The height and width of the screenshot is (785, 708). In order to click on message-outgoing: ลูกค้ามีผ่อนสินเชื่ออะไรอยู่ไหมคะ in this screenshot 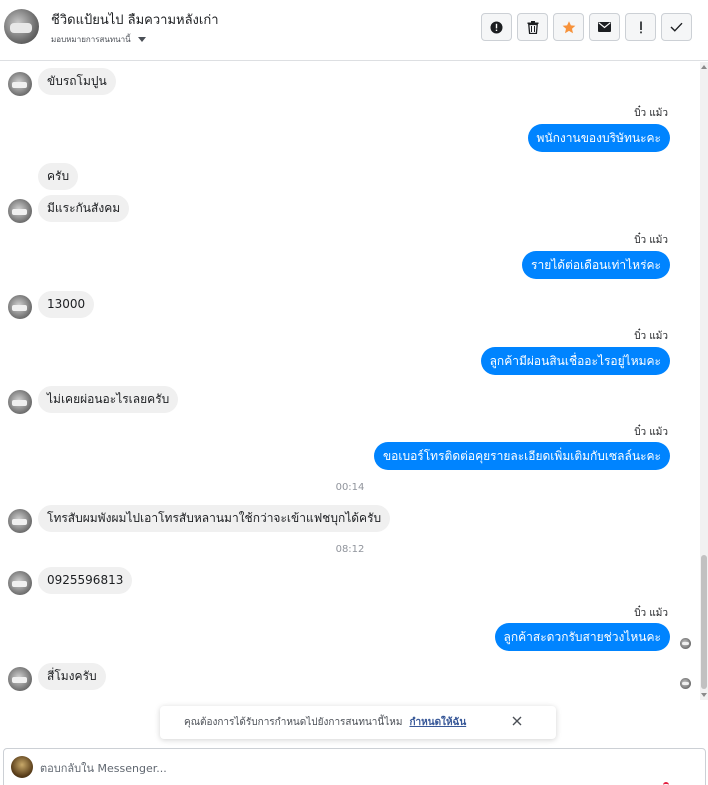, I will do `click(575, 361)`.